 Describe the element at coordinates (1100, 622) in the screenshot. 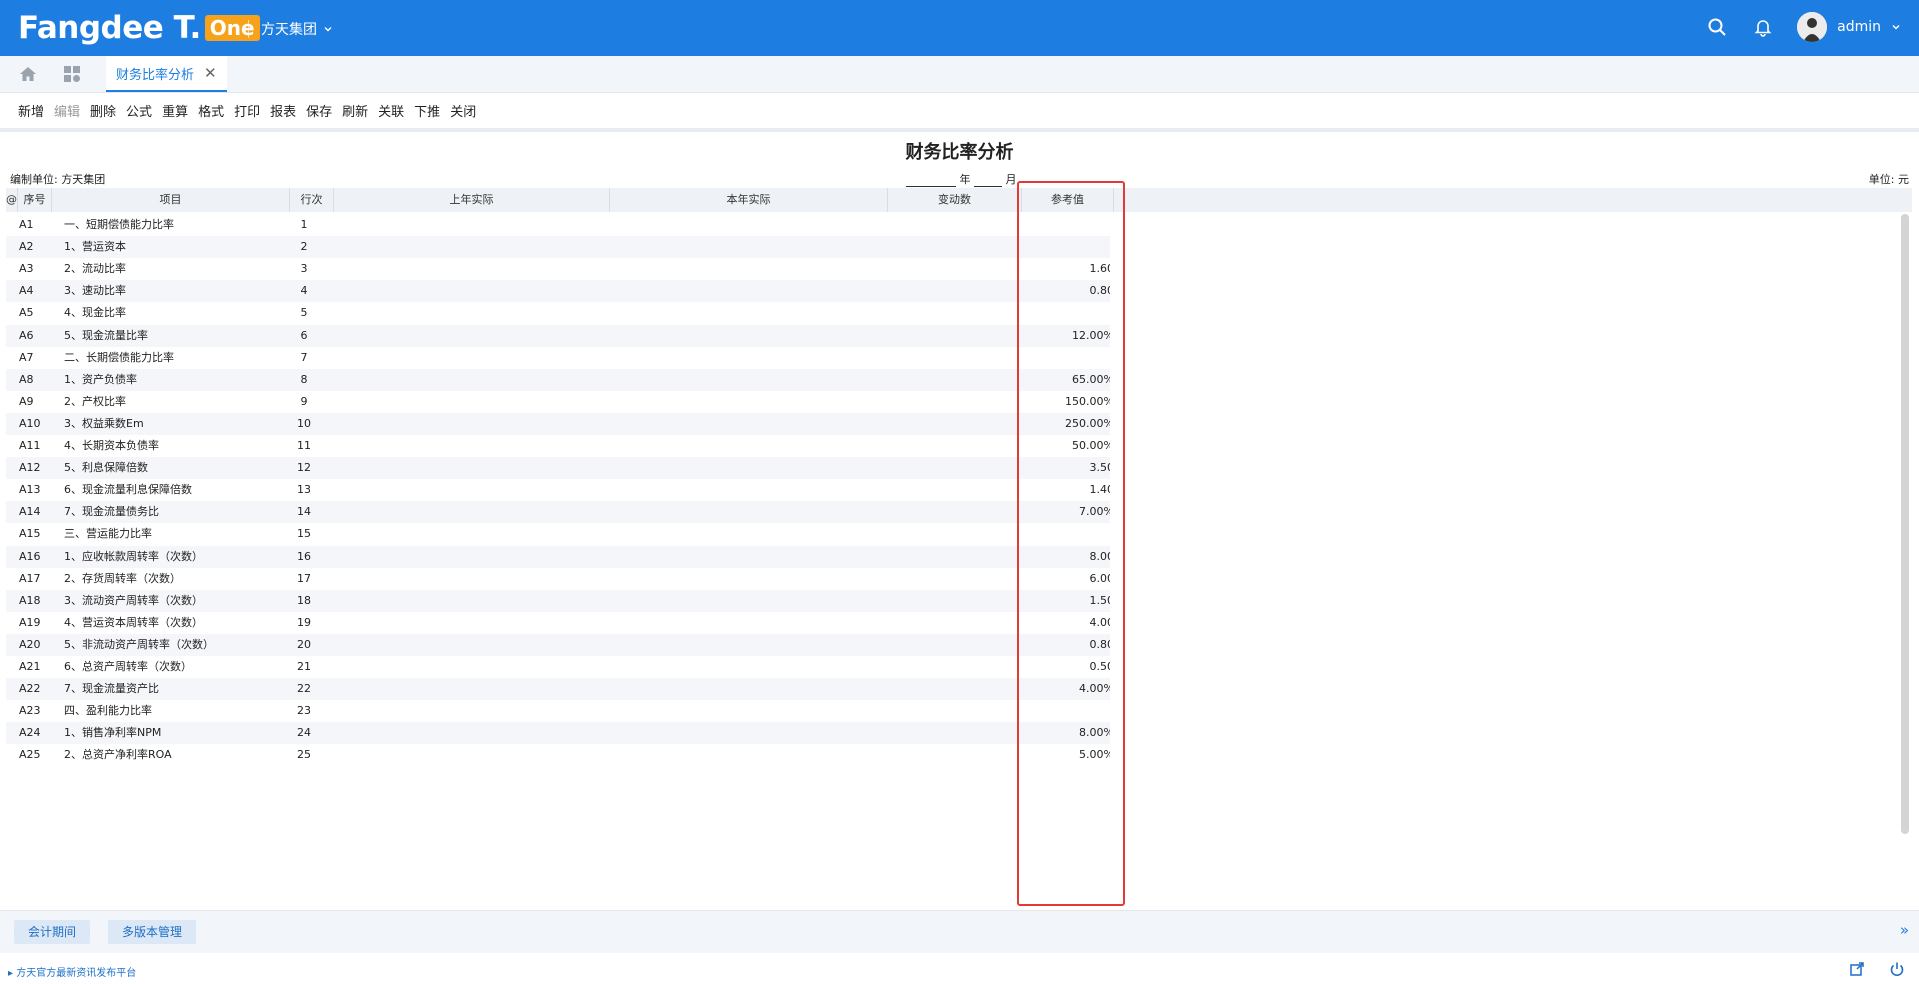

I see `reference-cell: 4.00` at that location.